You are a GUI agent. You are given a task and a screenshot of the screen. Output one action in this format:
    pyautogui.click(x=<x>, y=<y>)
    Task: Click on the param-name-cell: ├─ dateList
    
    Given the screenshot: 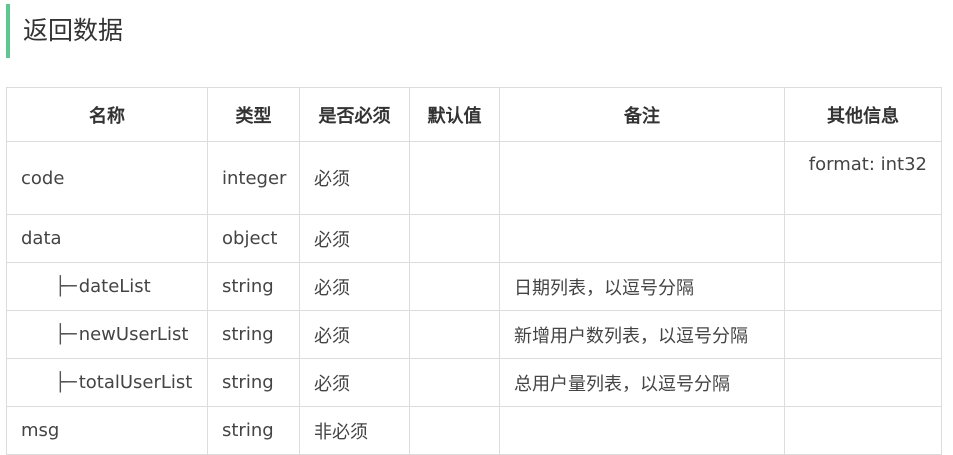 What is the action you would take?
    pyautogui.click(x=107, y=286)
    